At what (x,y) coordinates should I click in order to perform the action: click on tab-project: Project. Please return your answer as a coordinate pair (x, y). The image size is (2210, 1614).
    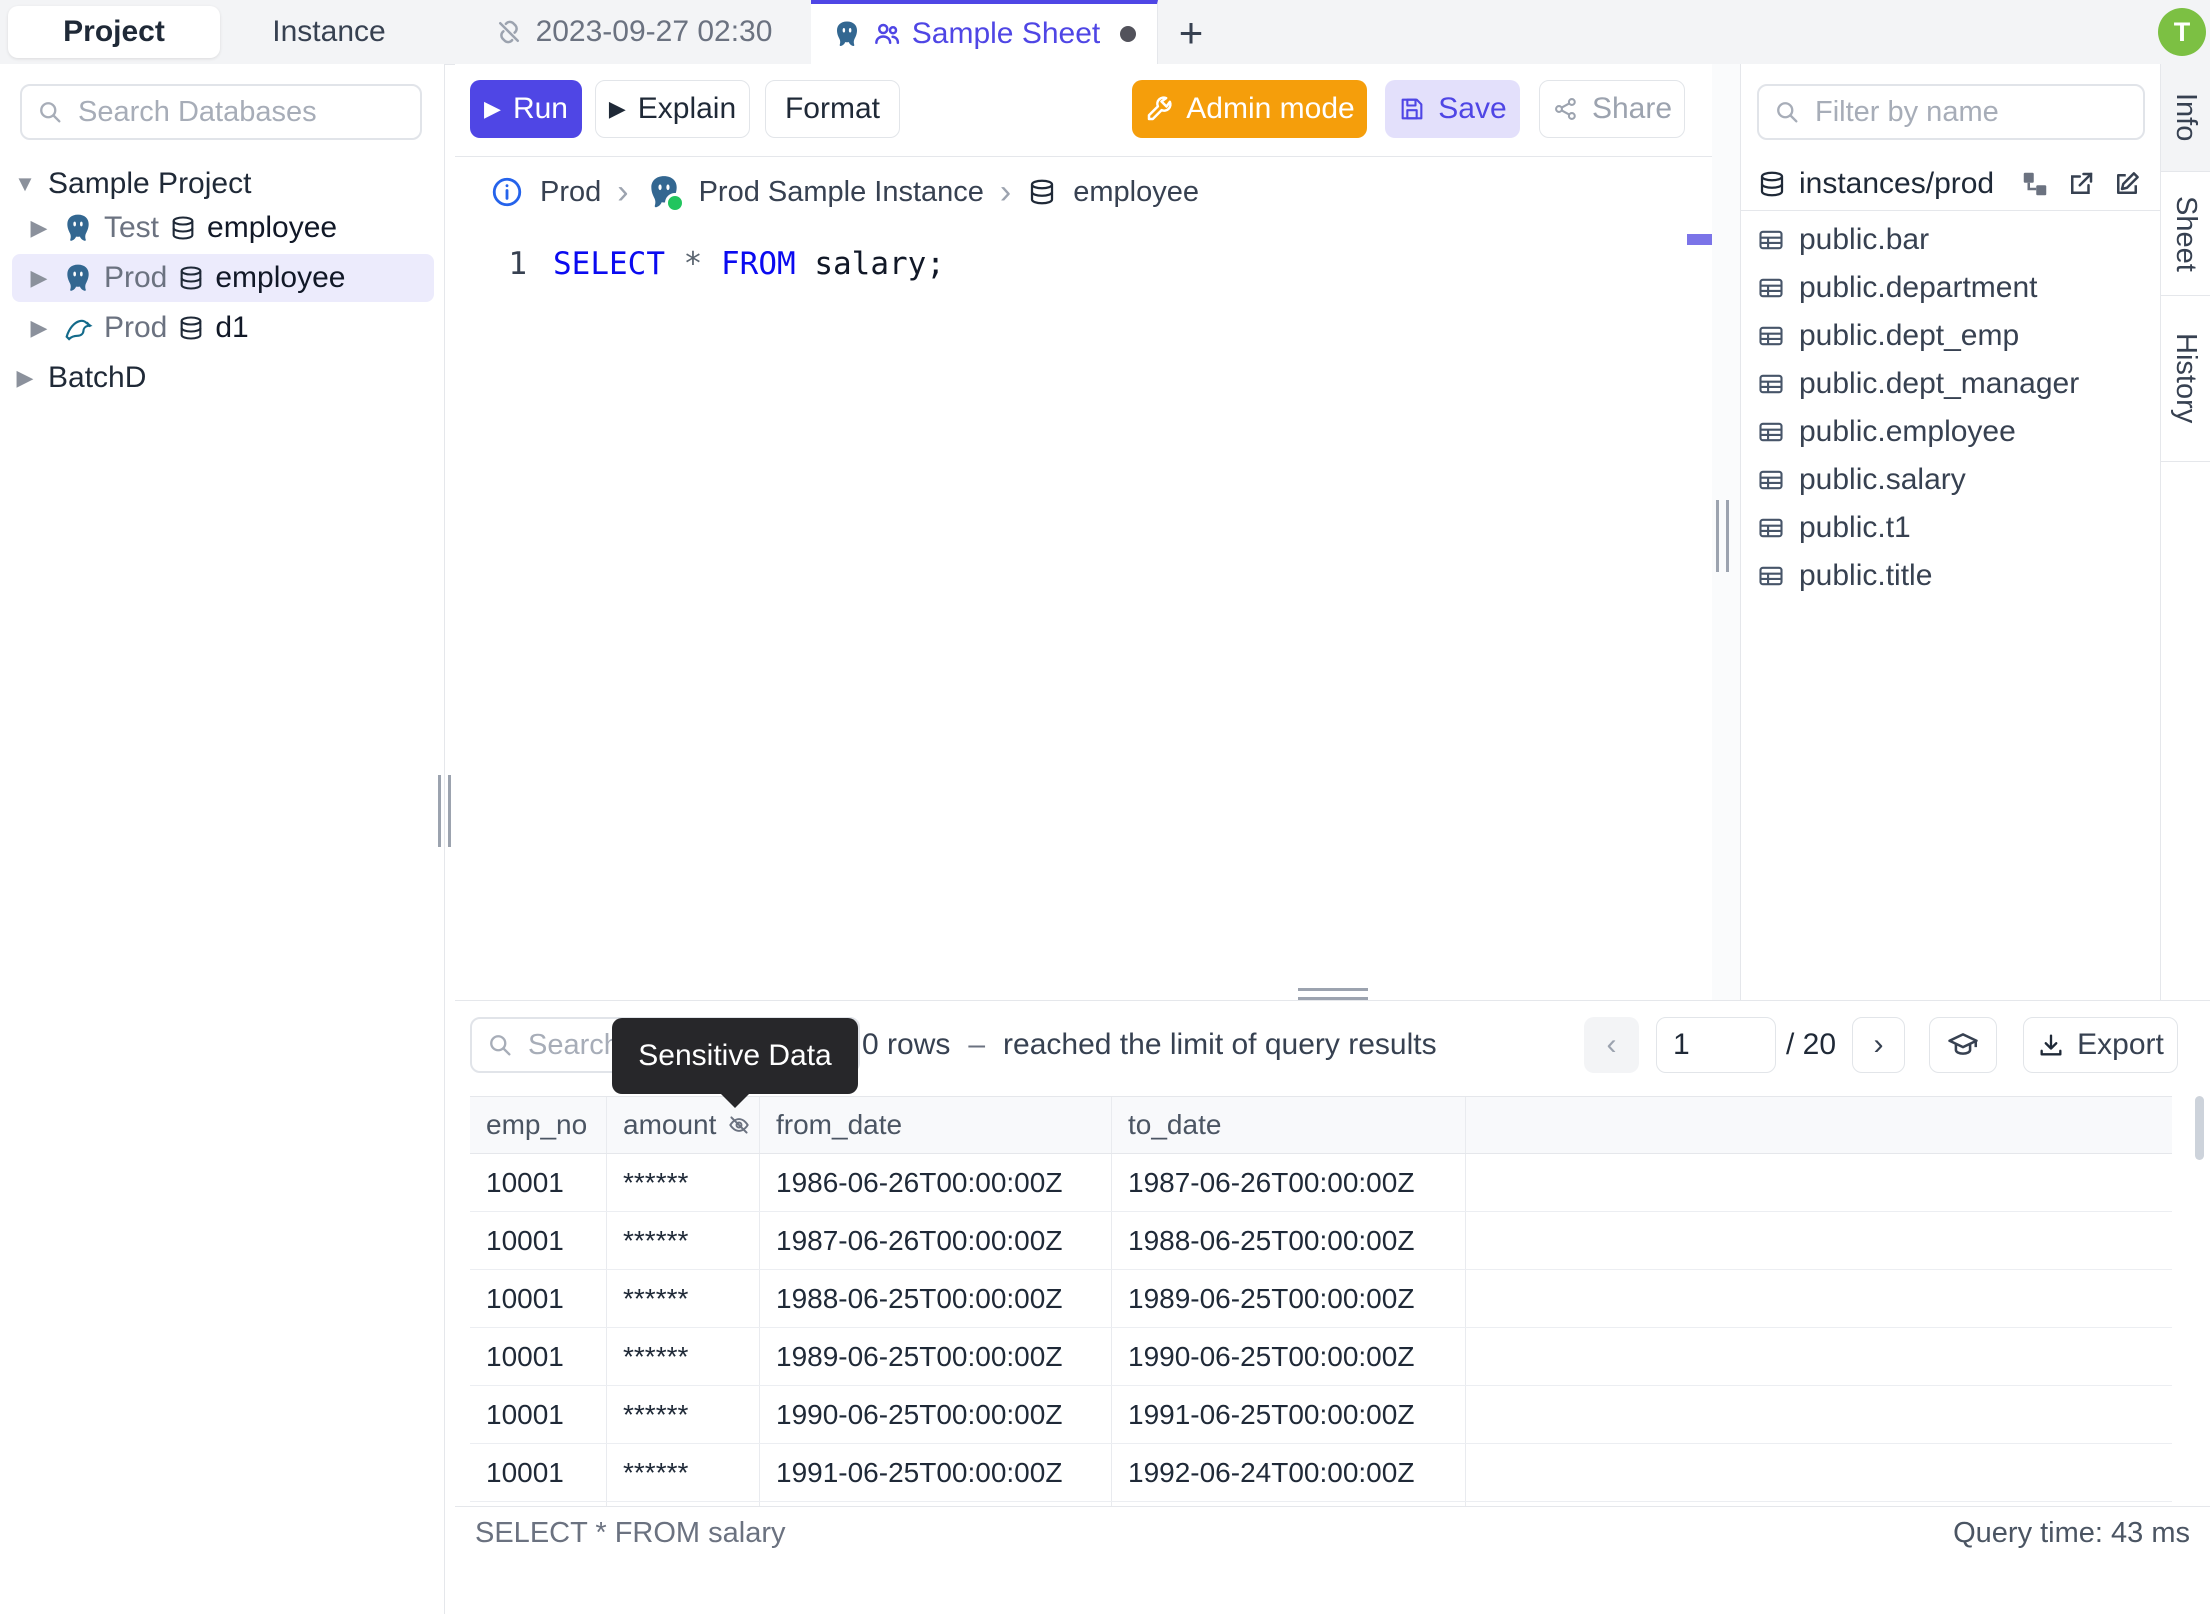
    Looking at the image, I should click on (114, 32).